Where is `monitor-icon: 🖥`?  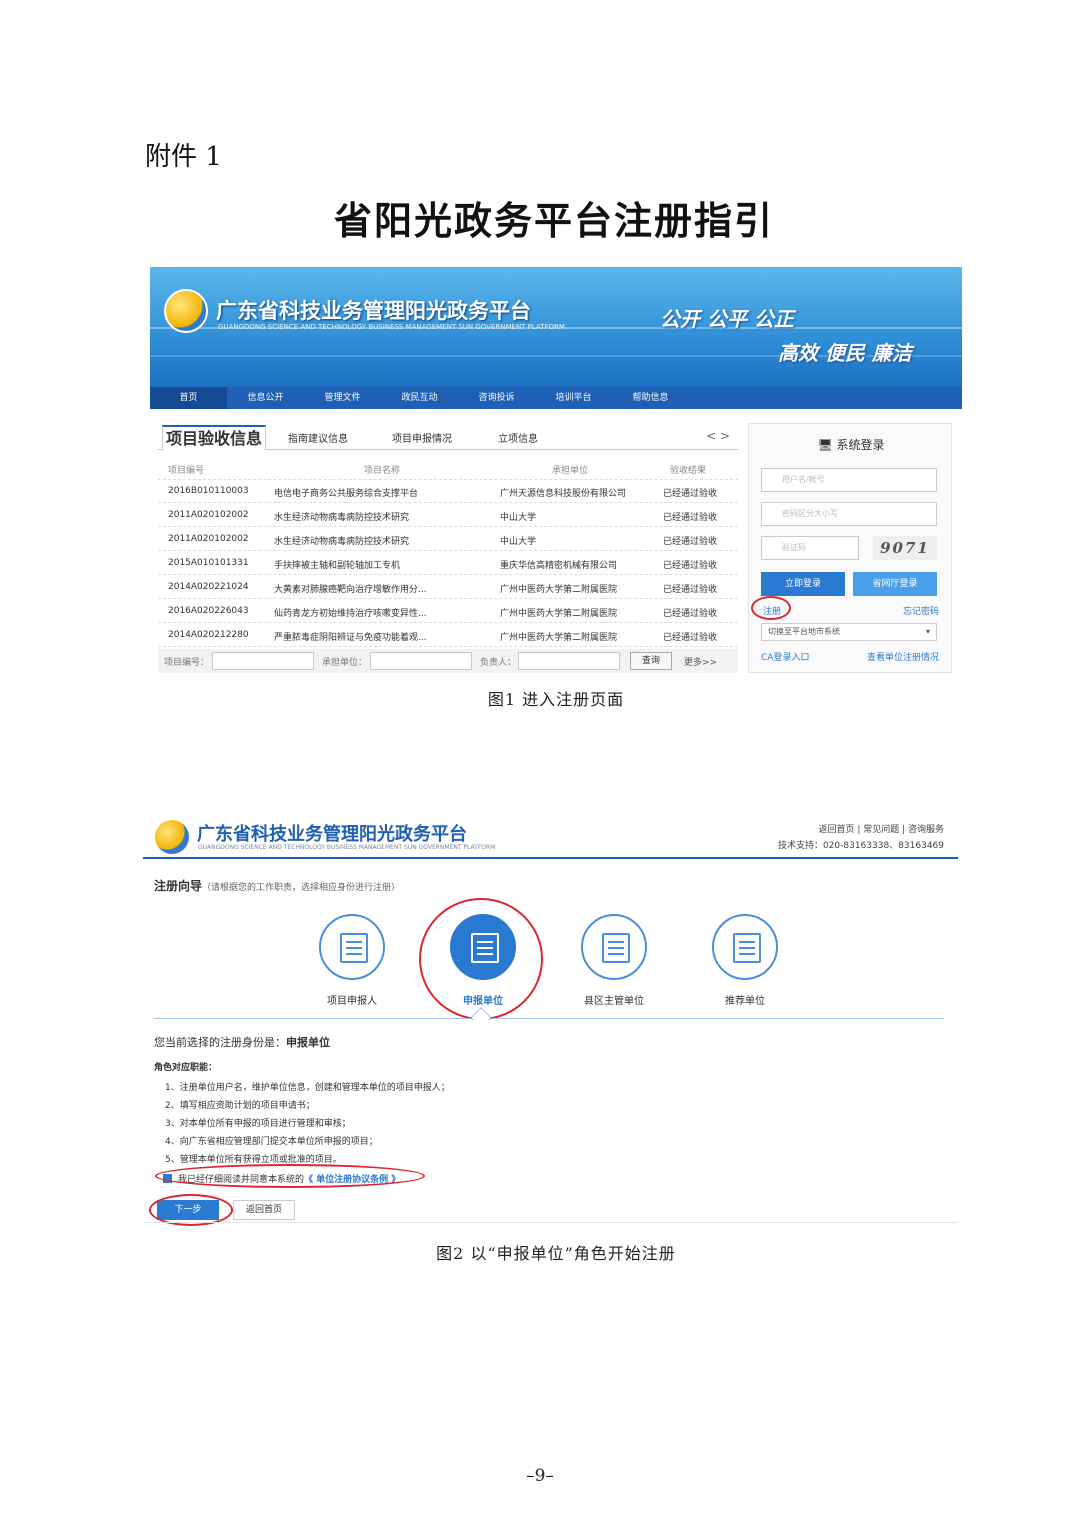
monitor-icon: 🖥 is located at coordinates (827, 445).